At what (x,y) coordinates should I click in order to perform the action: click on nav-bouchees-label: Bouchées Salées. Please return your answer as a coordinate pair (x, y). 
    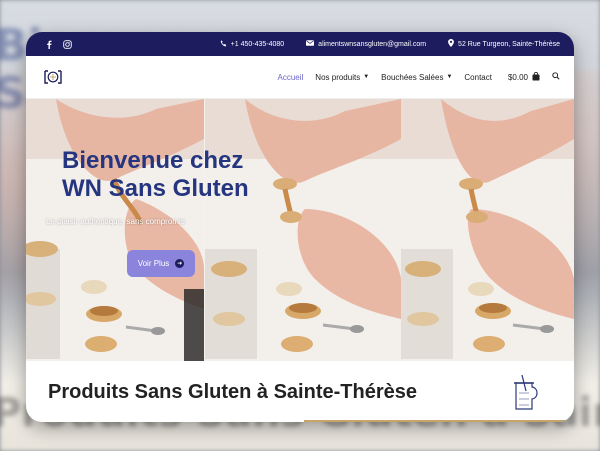
    Looking at the image, I should click on (412, 77).